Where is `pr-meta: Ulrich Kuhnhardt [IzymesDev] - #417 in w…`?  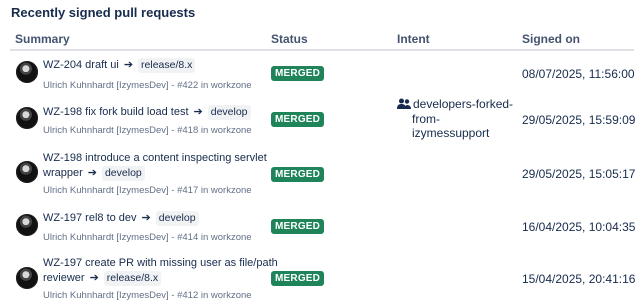
pr-meta: Ulrich Kuhnhardt [IzymesDev] - #417 in w… is located at coordinates (147, 190).